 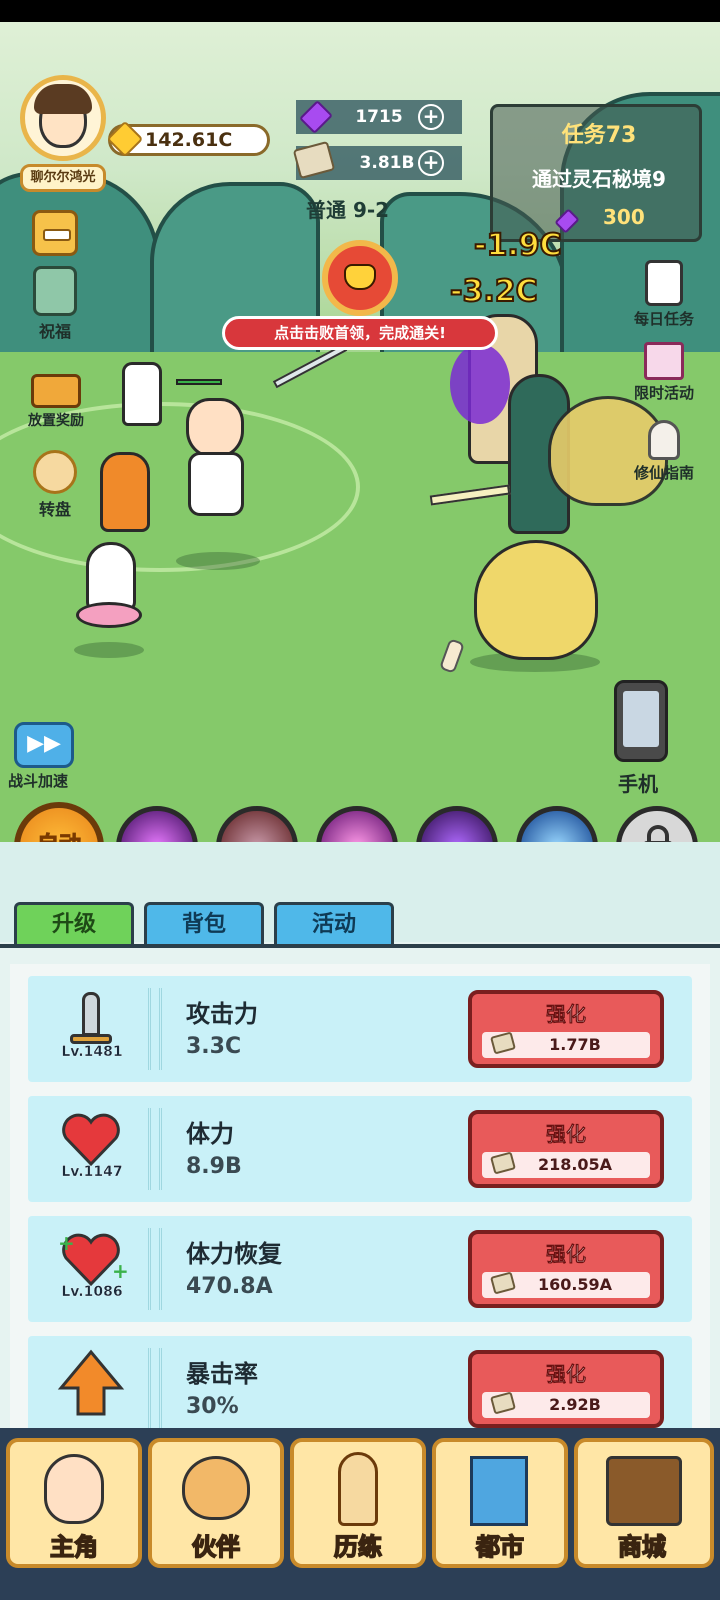 What do you see at coordinates (379, 117) in the screenshot?
I see `gem-count: 1715` at bounding box center [379, 117].